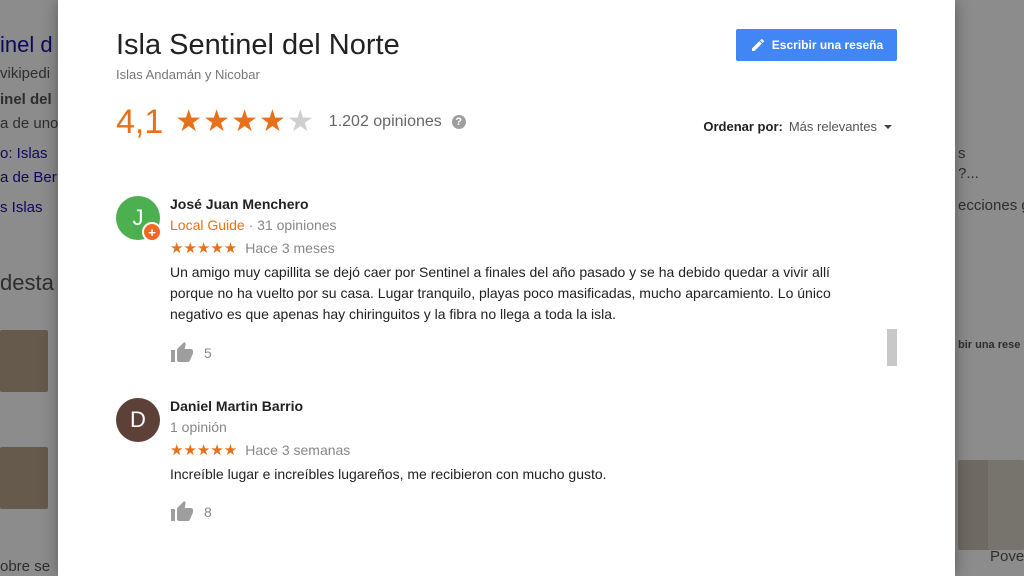 The height and width of the screenshot is (576, 1024). I want to click on rating-stars: ★ ★ ★ ★ ★, so click(245, 122).